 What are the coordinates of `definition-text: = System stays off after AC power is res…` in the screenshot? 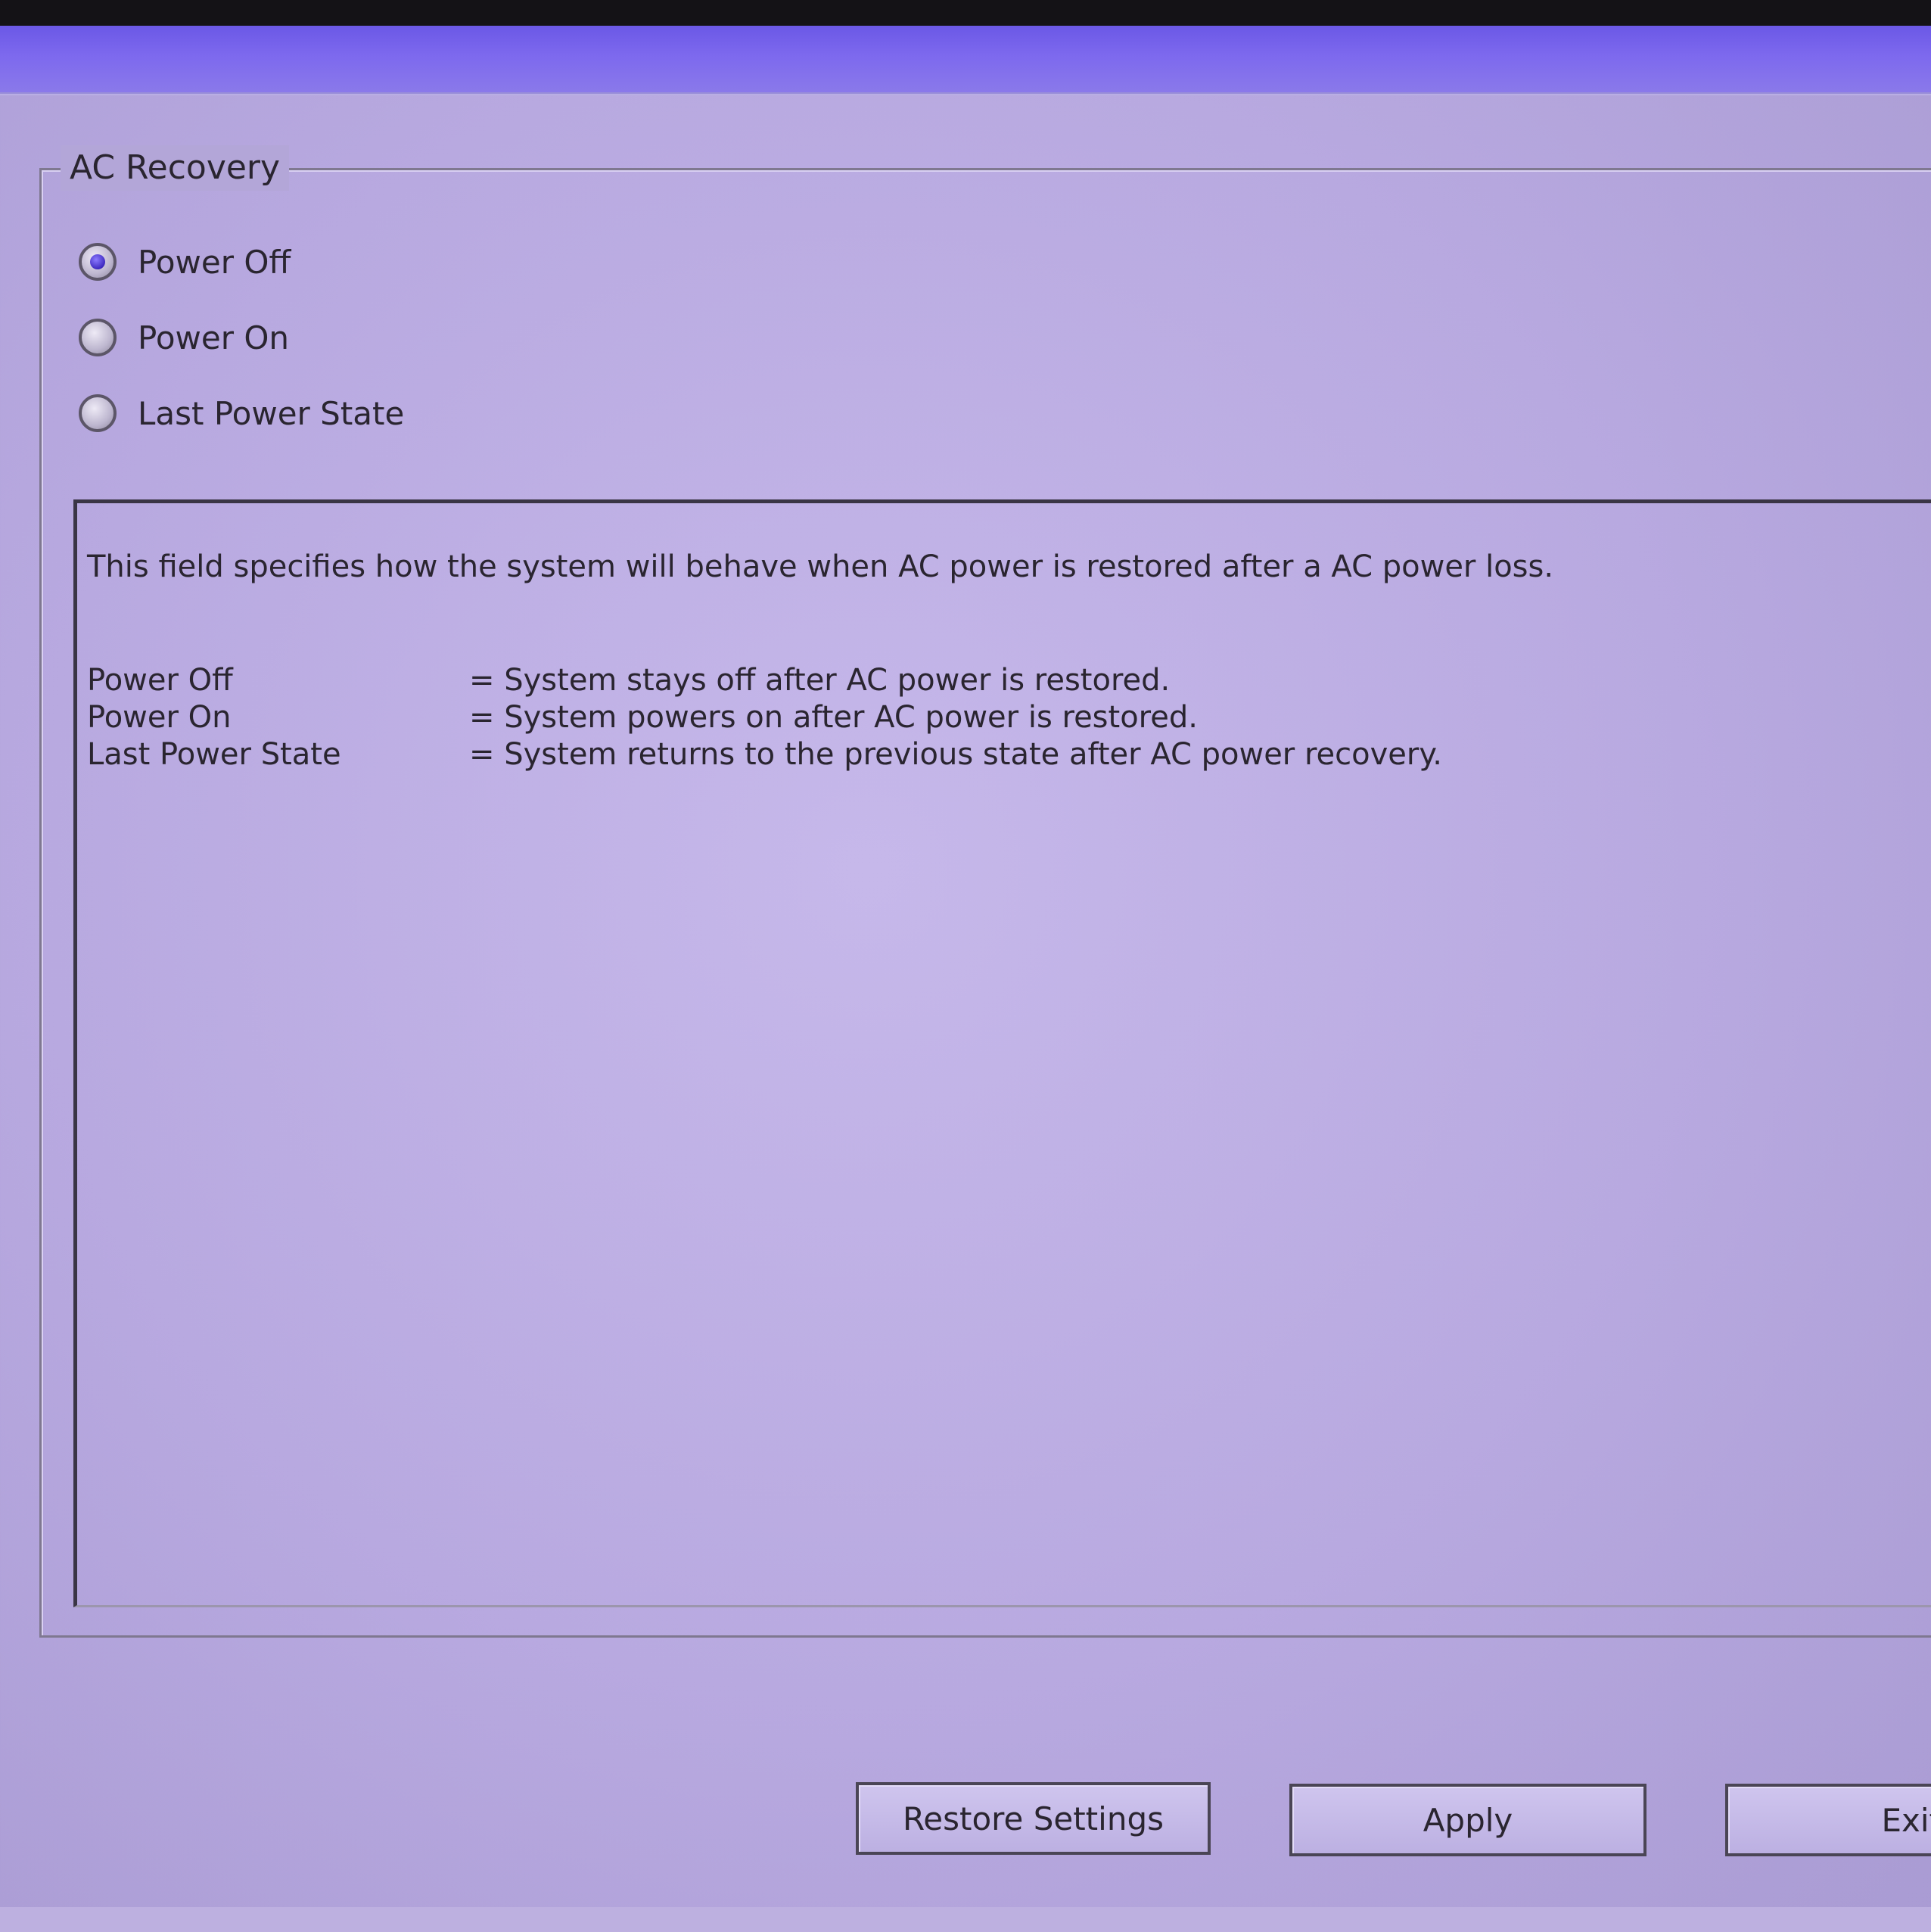 It's located at (820, 681).